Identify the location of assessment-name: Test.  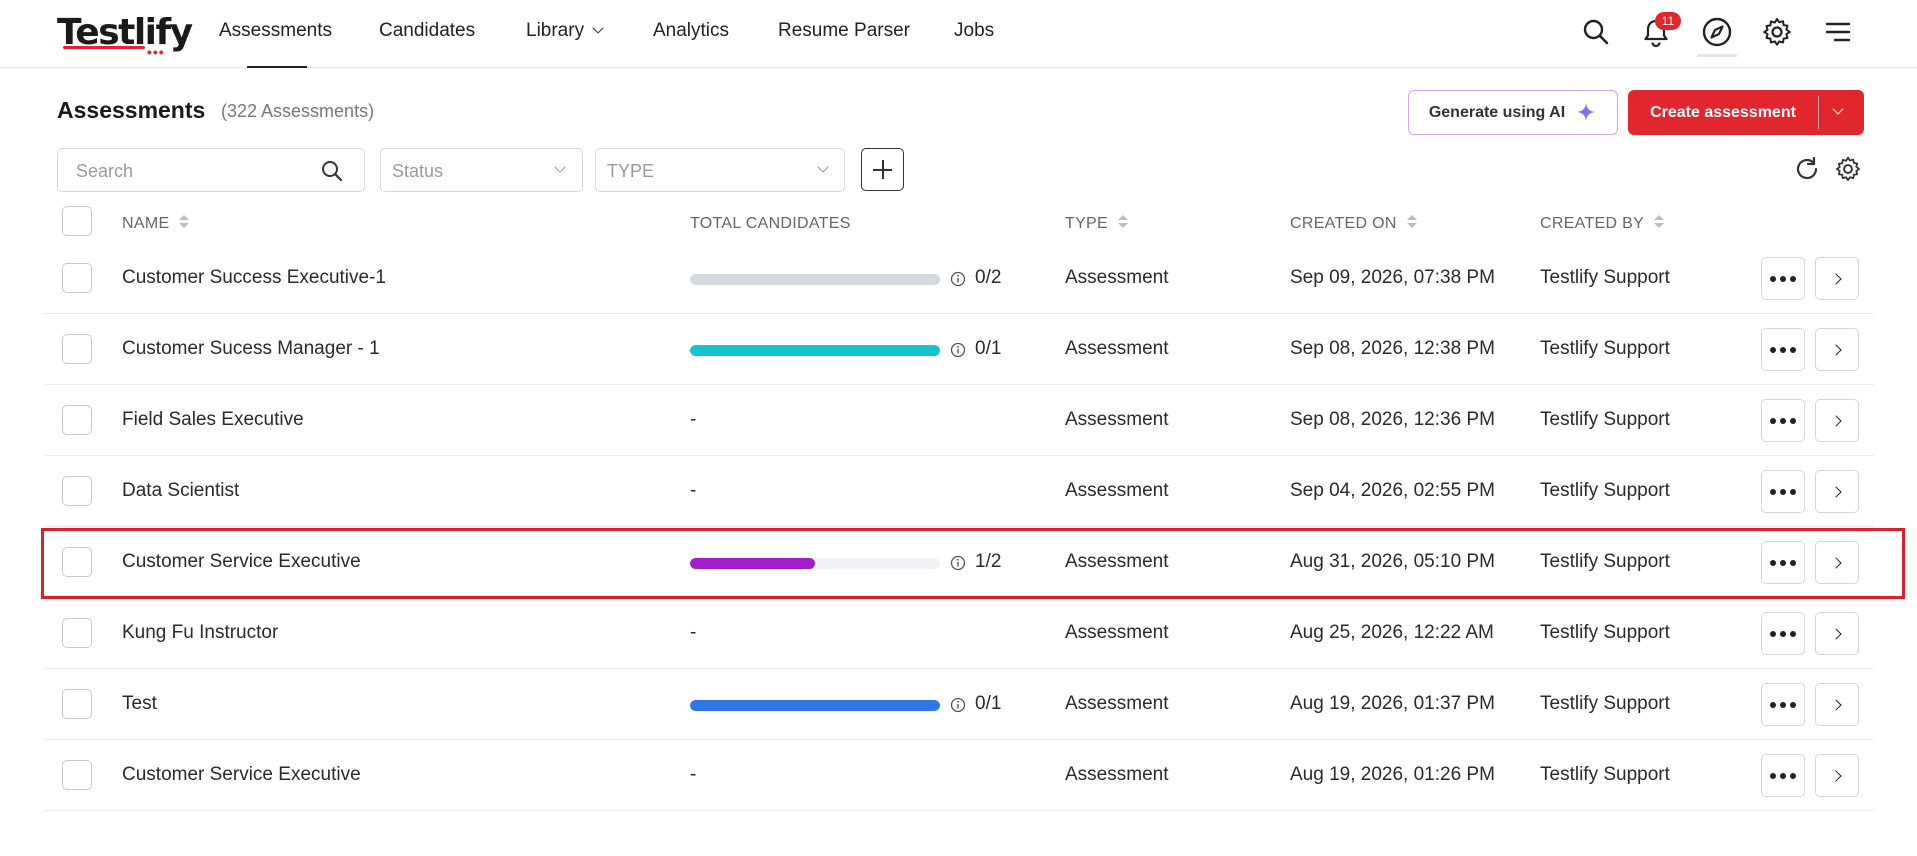
(139, 704).